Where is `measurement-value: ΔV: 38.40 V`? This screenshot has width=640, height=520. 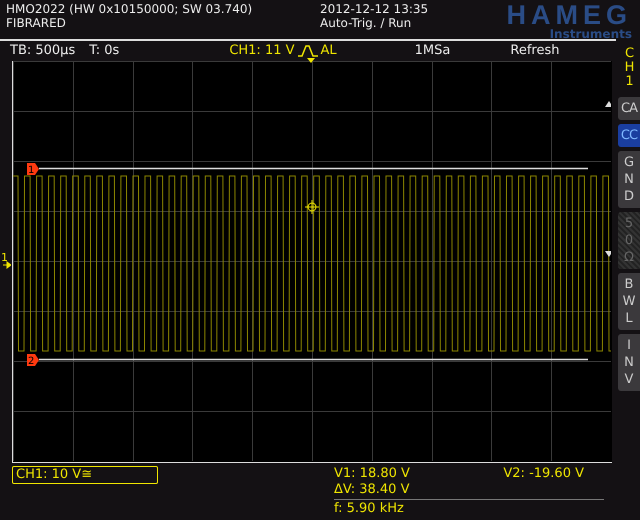 measurement-value: ΔV: 38.40 V is located at coordinates (372, 490).